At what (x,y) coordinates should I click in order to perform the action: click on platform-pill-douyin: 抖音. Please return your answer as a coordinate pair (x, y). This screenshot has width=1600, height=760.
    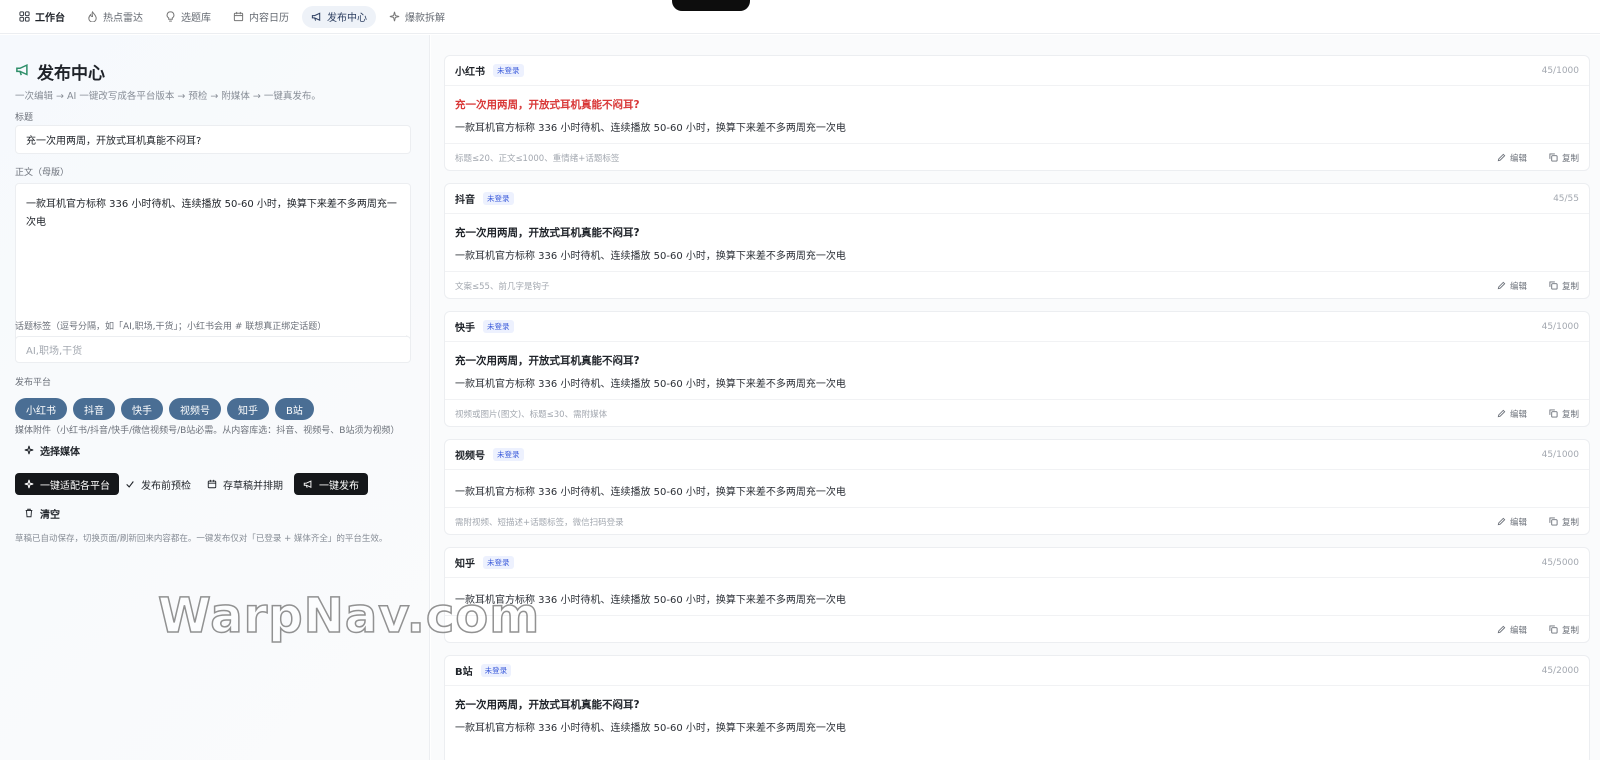
    Looking at the image, I should click on (94, 409).